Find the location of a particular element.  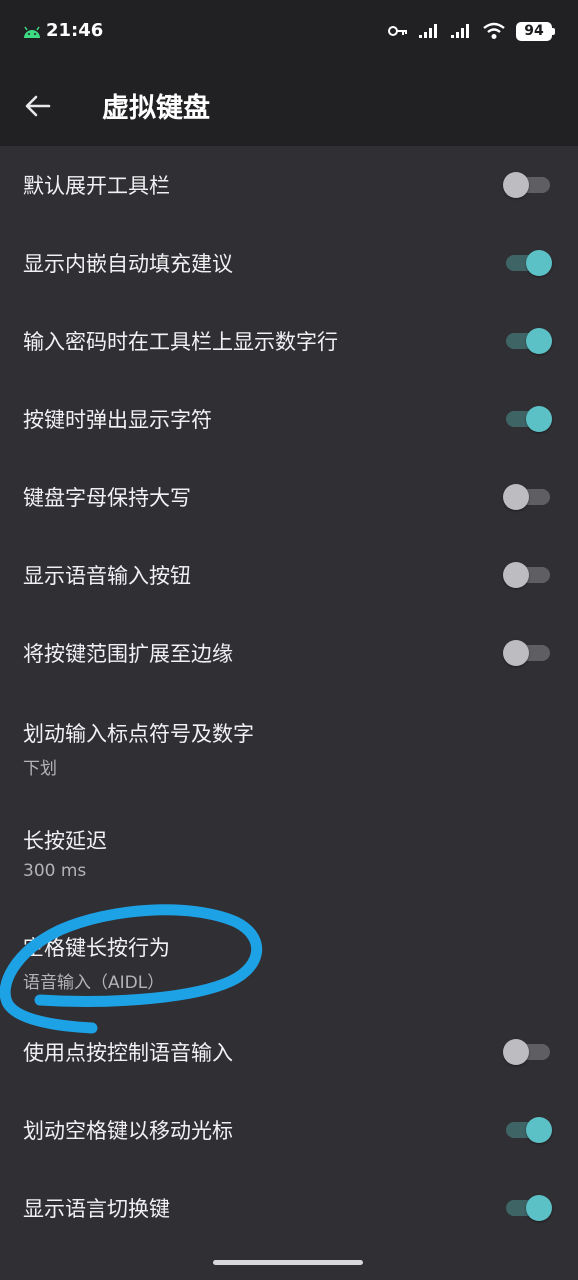

setting-space-long-press: 空格键长按行为 语音输入（AIDL） is located at coordinates (289, 959).